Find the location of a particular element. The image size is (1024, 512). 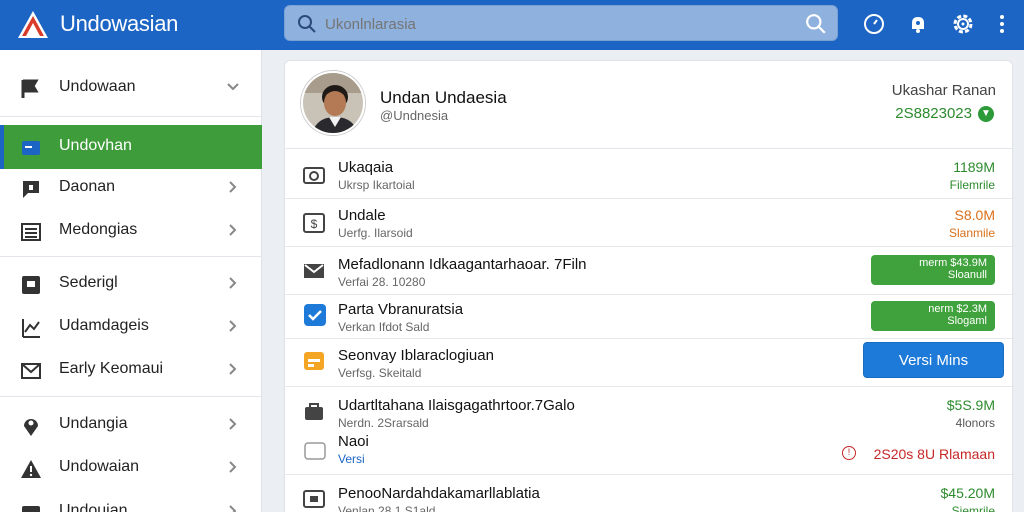

sidebar-item-1: Undovhan is located at coordinates (131, 147).